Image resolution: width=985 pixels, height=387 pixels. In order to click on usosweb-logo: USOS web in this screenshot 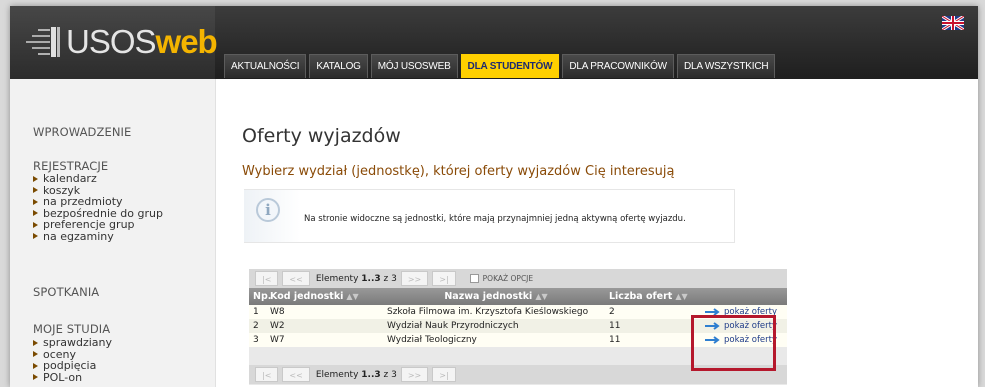, I will do `click(121, 42)`.